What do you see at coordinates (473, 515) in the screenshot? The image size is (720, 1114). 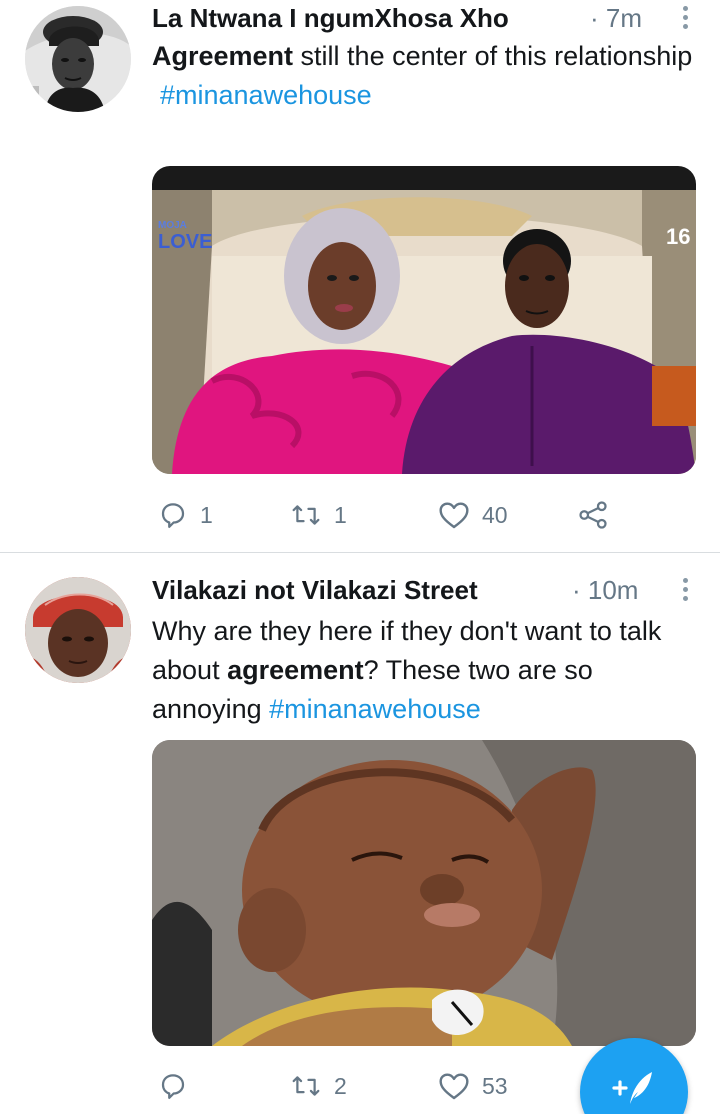 I see `like-button: 40` at bounding box center [473, 515].